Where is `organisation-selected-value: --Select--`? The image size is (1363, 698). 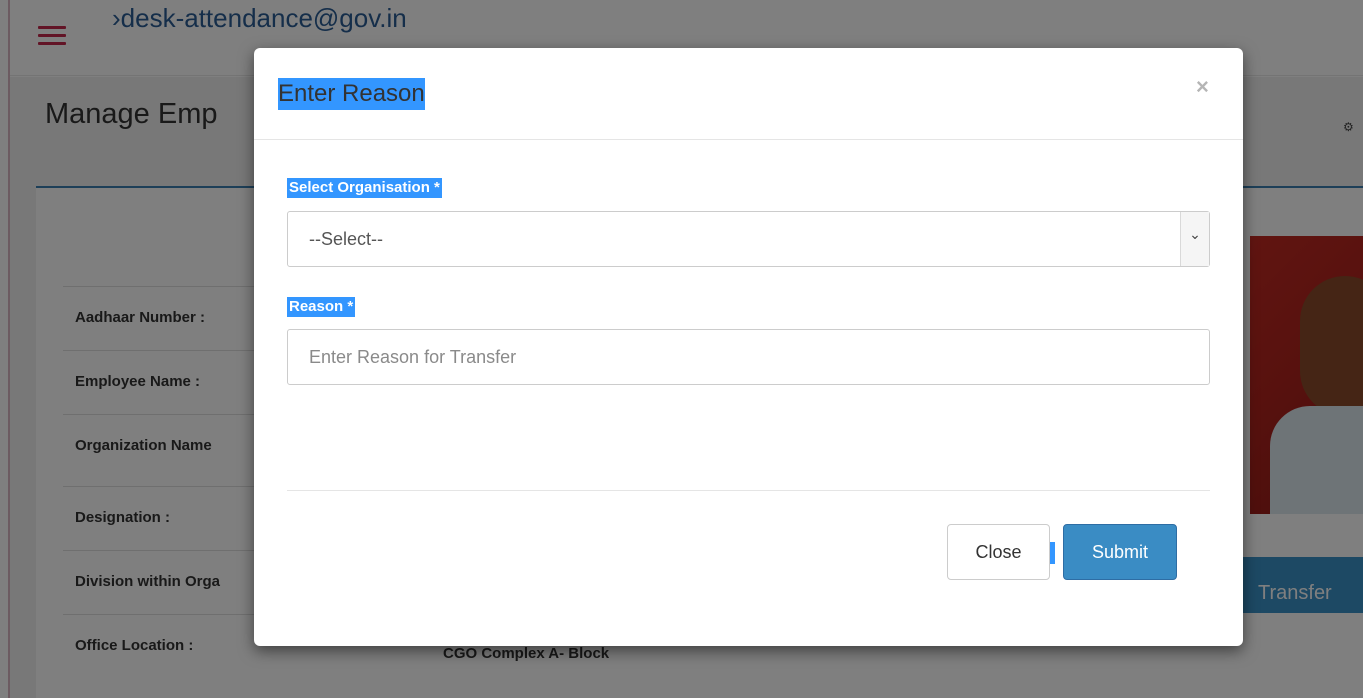
organisation-selected-value: --Select-- is located at coordinates (346, 239).